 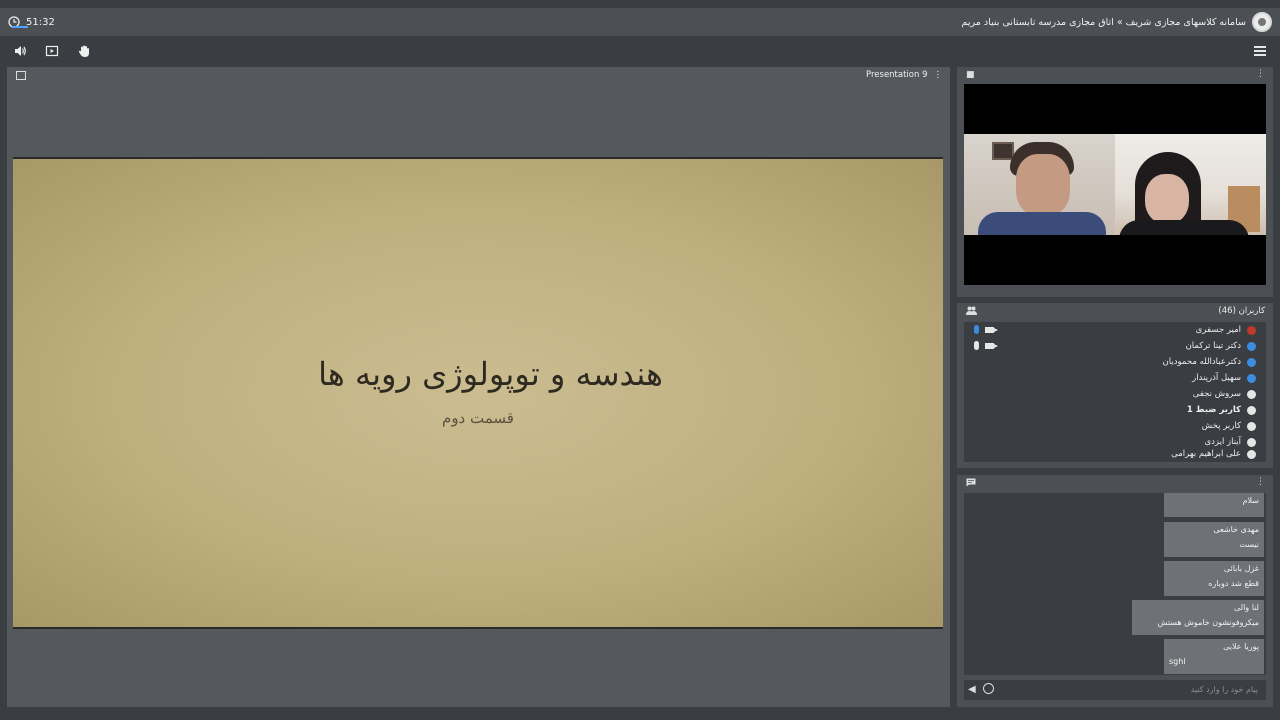 What do you see at coordinates (1115, 410) in the screenshot?
I see `list-item: کاربر ضبط 1` at bounding box center [1115, 410].